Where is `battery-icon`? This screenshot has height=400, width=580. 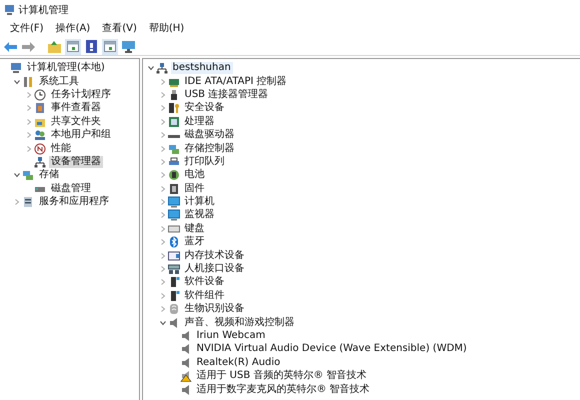
battery-icon is located at coordinates (174, 175).